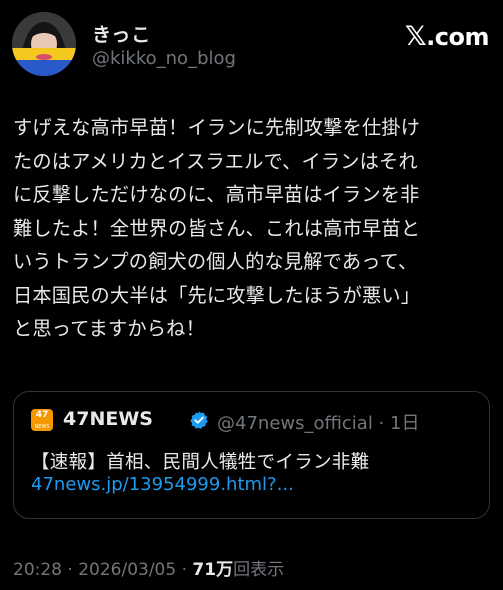 This screenshot has width=503, height=590. Describe the element at coordinates (108, 419) in the screenshot. I see `quoted-author-name: 47NEWS` at that location.